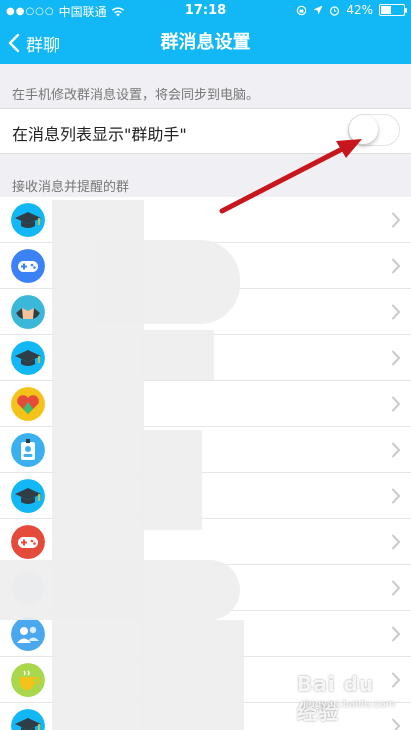  I want to click on back-button: 群聊, so click(32, 43).